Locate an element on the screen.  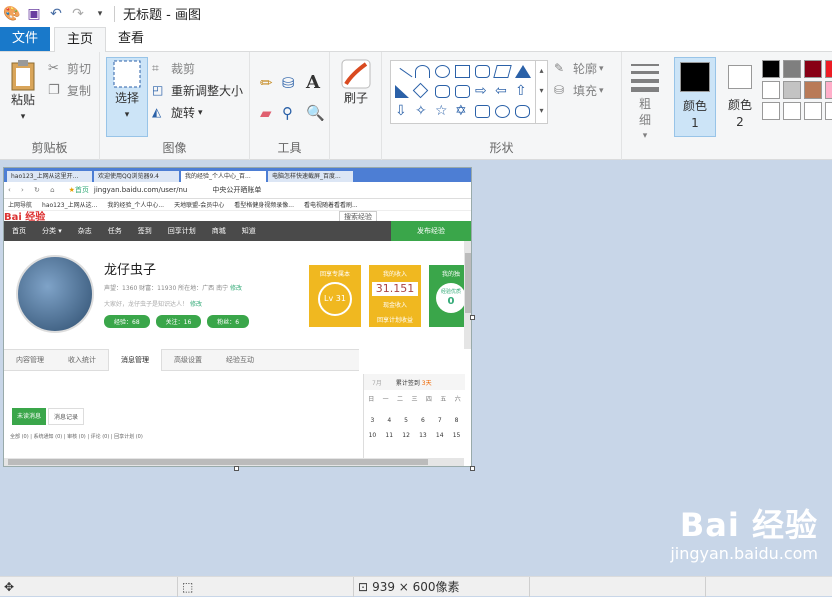
six-point-star-icon: ✡ is located at coordinates (462, 111).